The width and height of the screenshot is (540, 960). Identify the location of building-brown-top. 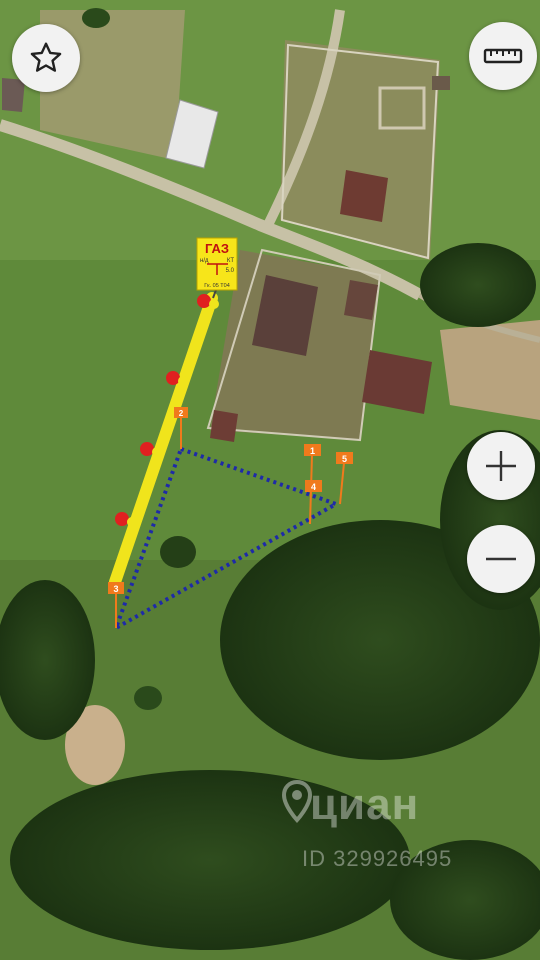
(364, 196).